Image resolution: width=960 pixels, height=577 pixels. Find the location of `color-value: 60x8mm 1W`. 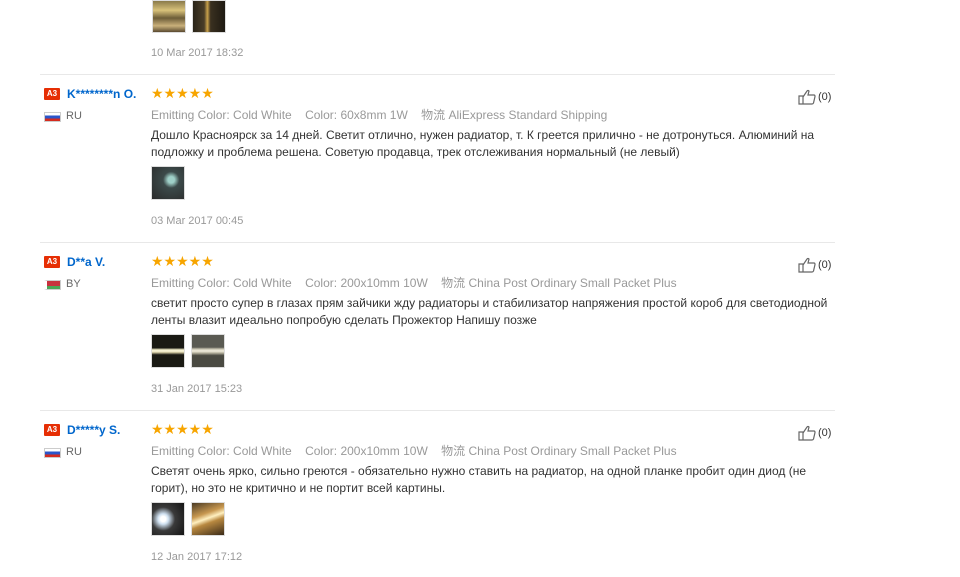

color-value: 60x8mm 1W is located at coordinates (374, 115).